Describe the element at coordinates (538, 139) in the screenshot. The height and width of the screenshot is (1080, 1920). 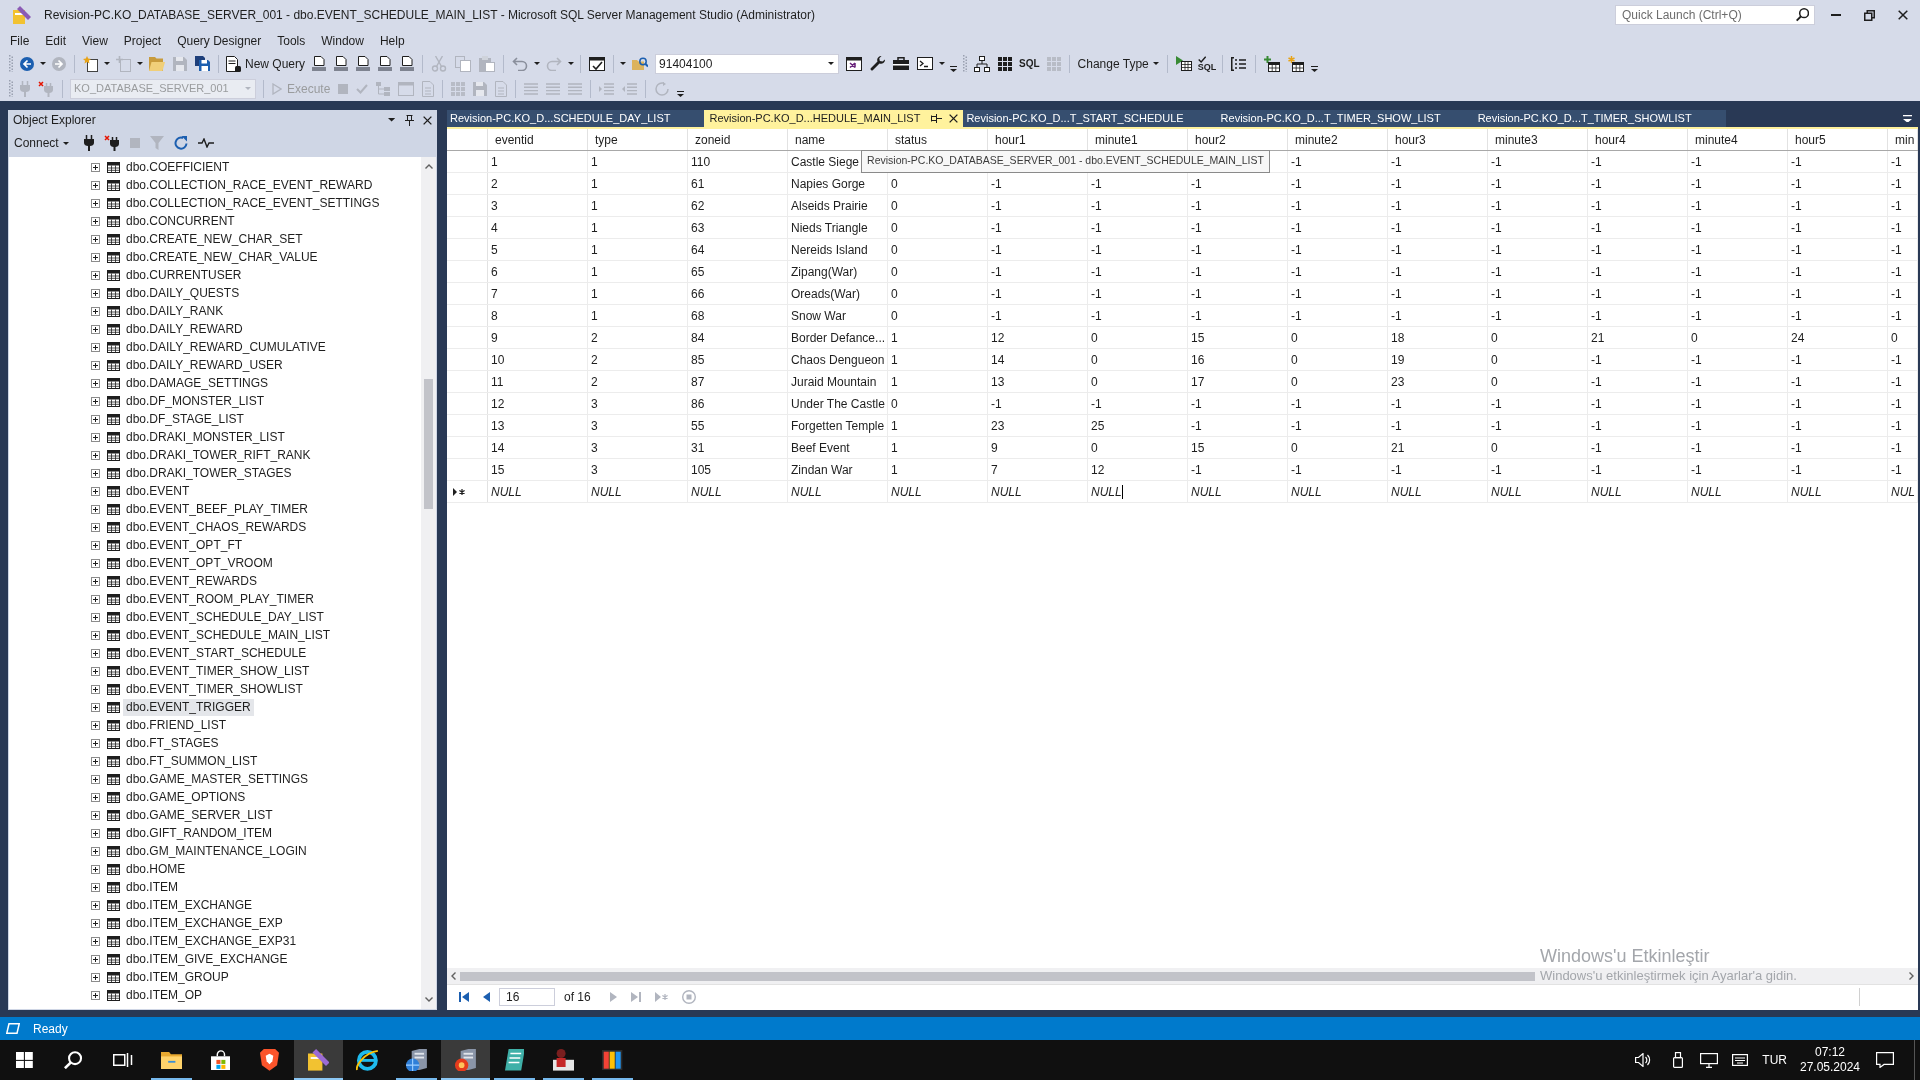
I see `column-header: eventid` at that location.